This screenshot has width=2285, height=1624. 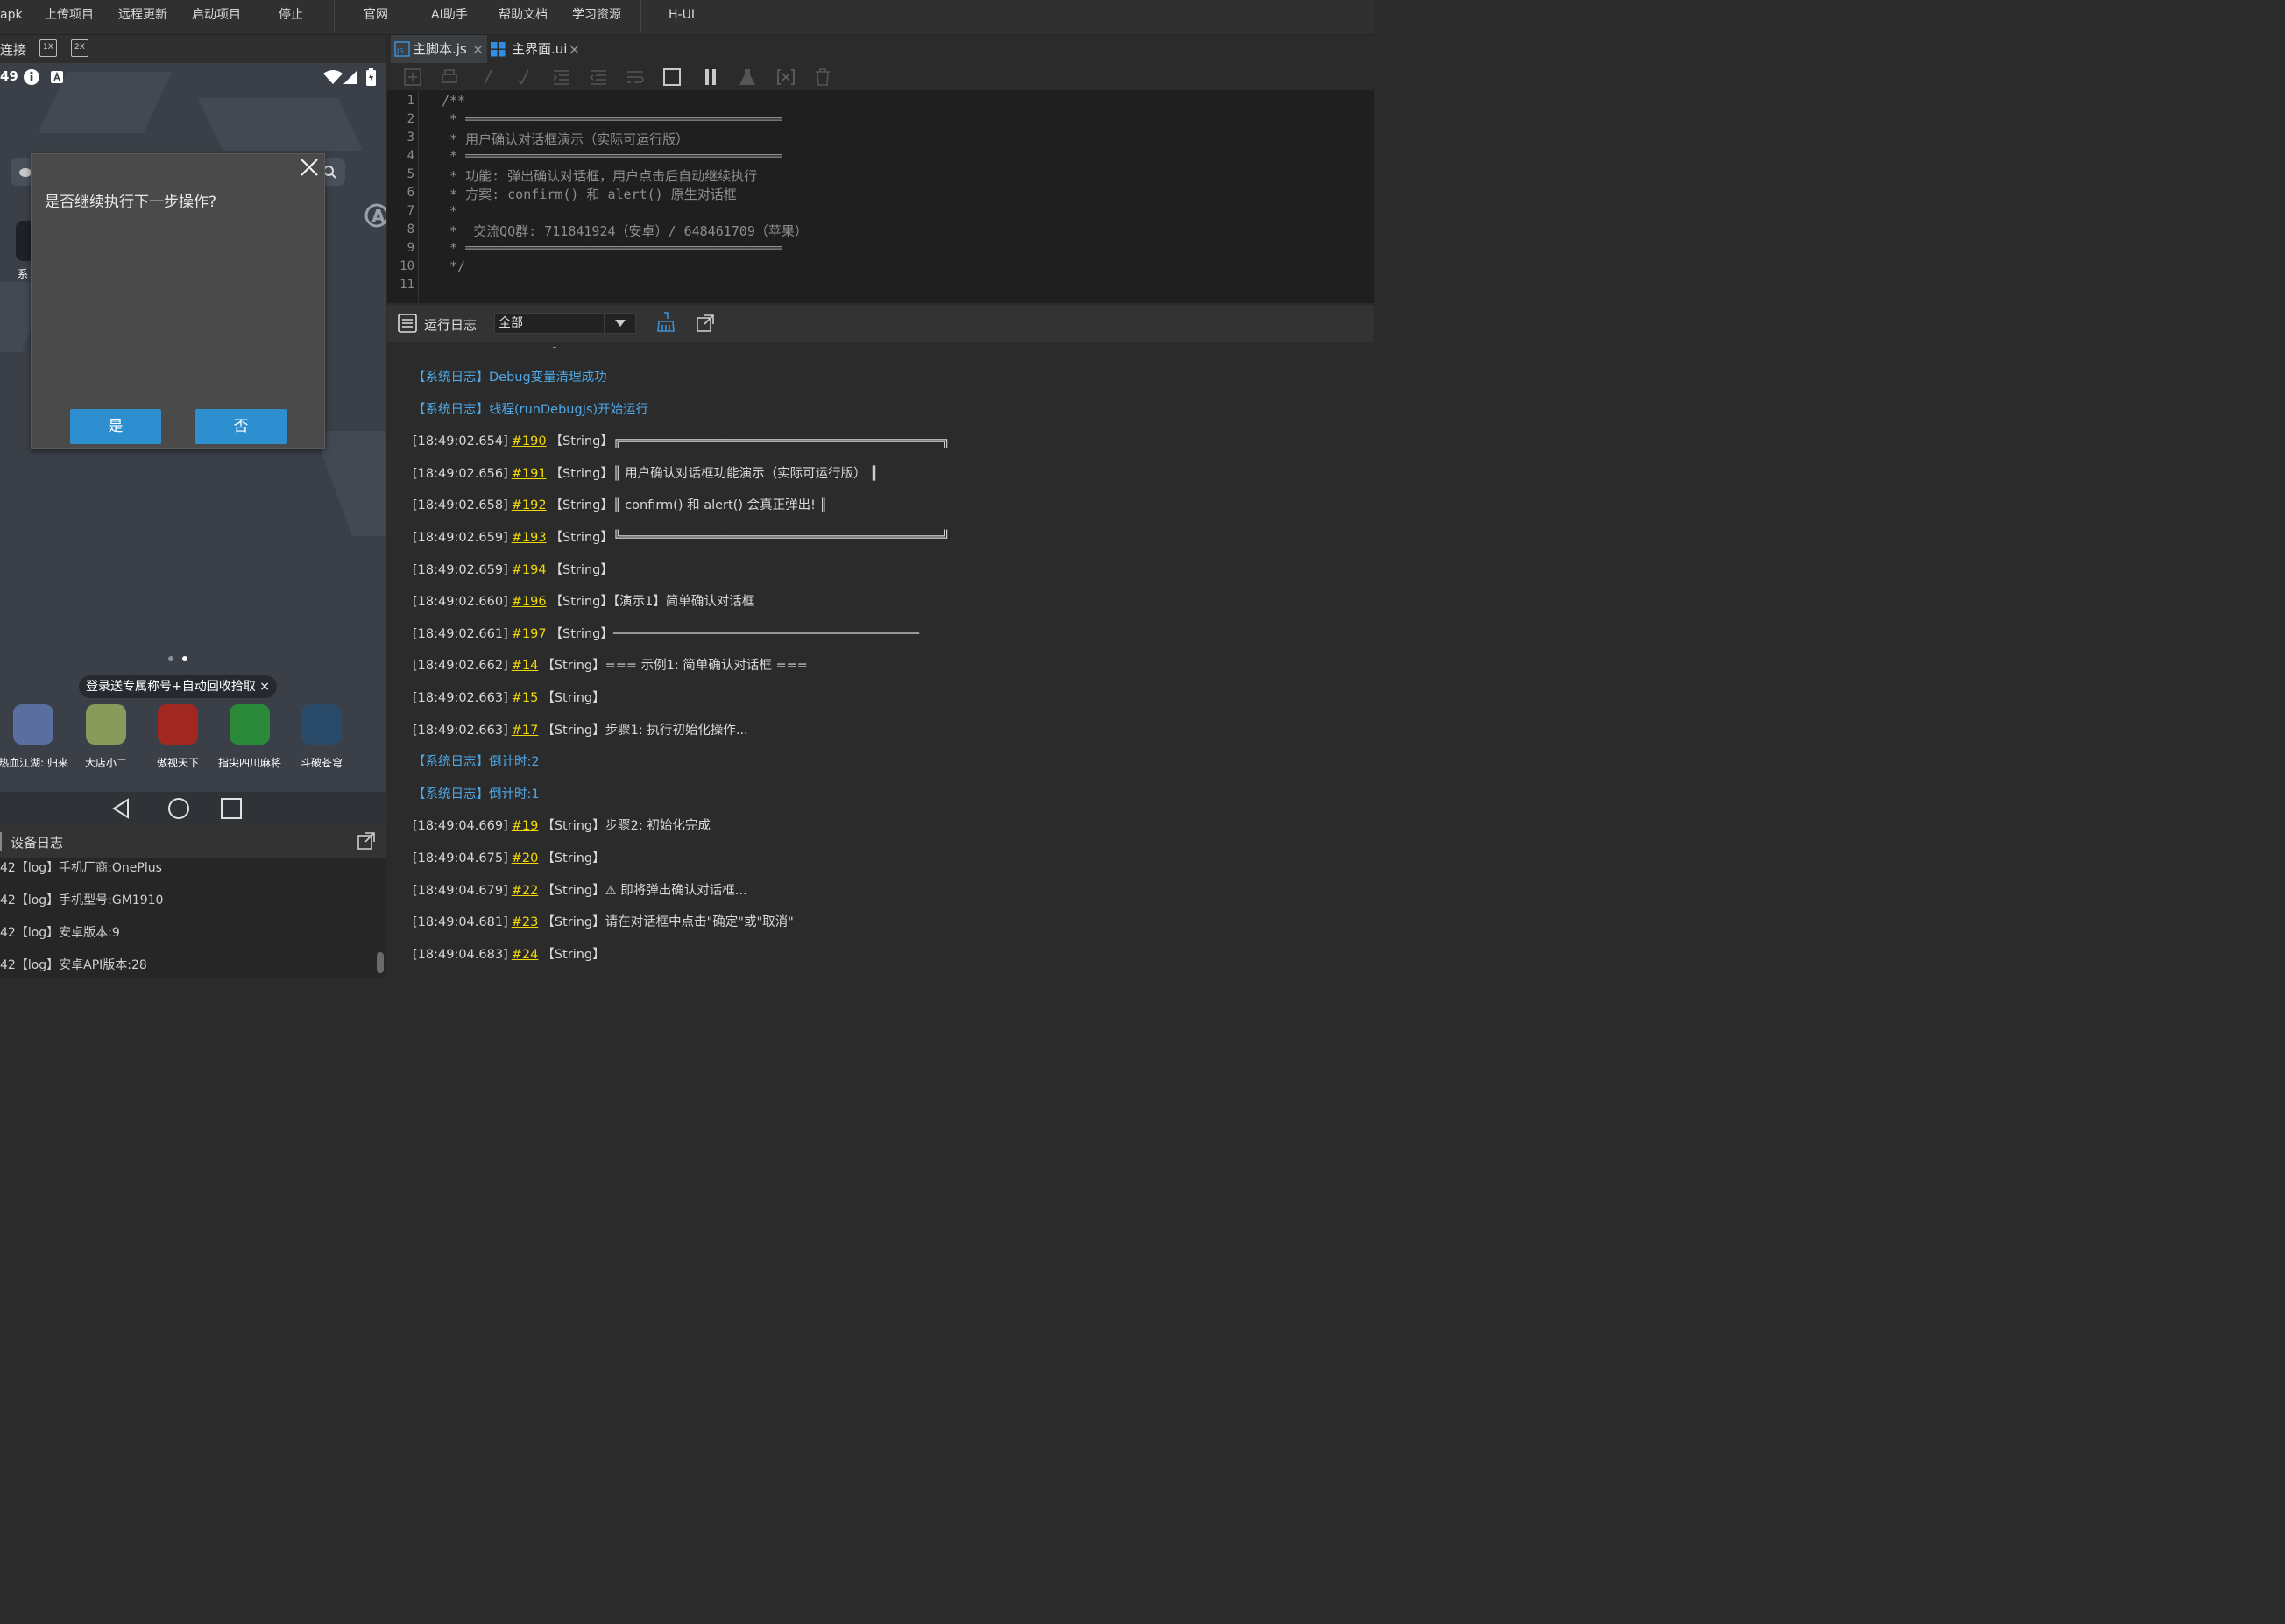 What do you see at coordinates (454, 266) in the screenshot?
I see `code-line: */` at bounding box center [454, 266].